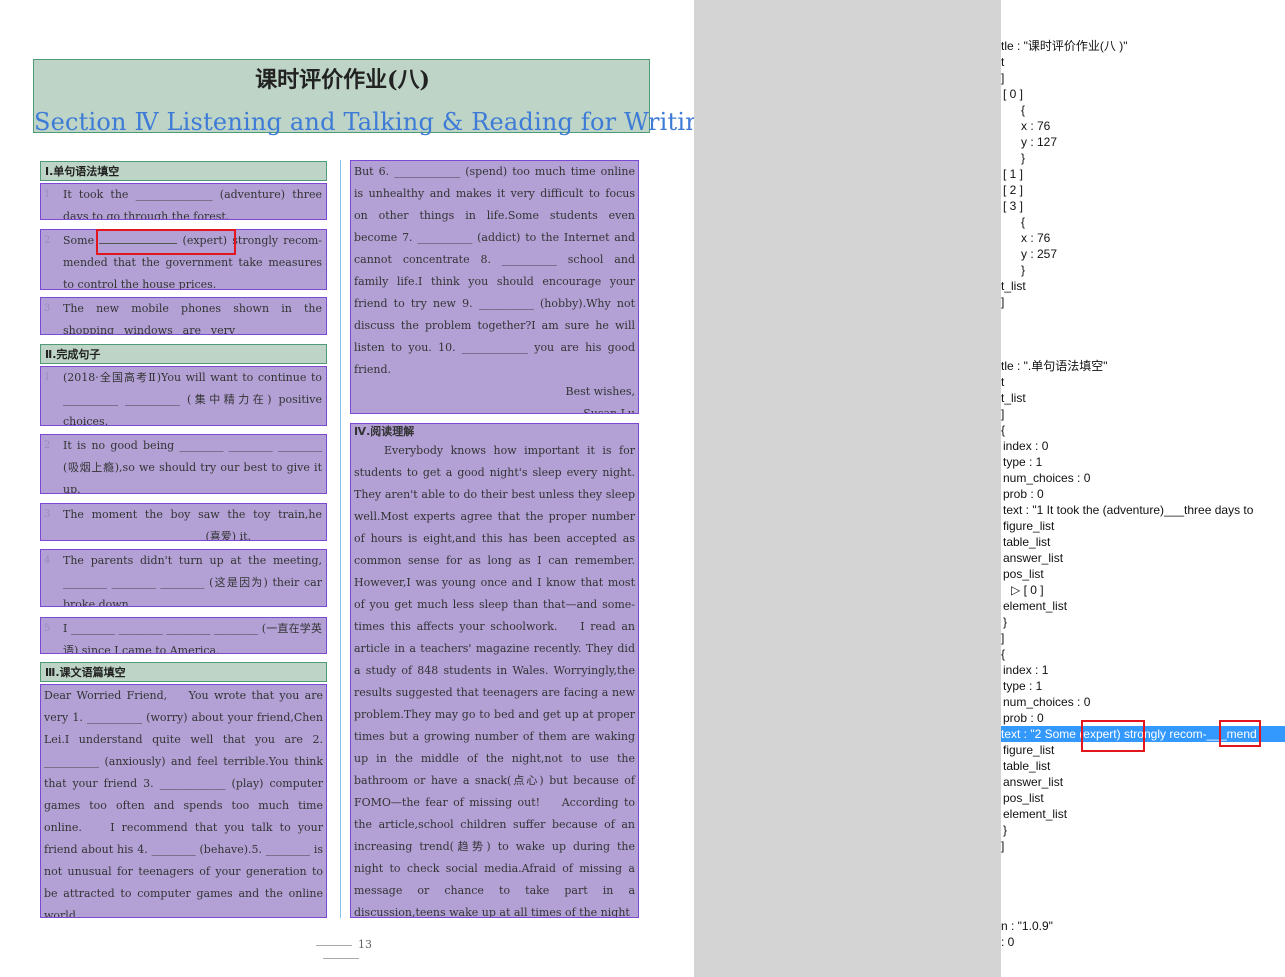 The image size is (1285, 977). Describe the element at coordinates (183, 672) in the screenshot. I see `section-3-header: Ⅲ.课文语篇填空` at that location.